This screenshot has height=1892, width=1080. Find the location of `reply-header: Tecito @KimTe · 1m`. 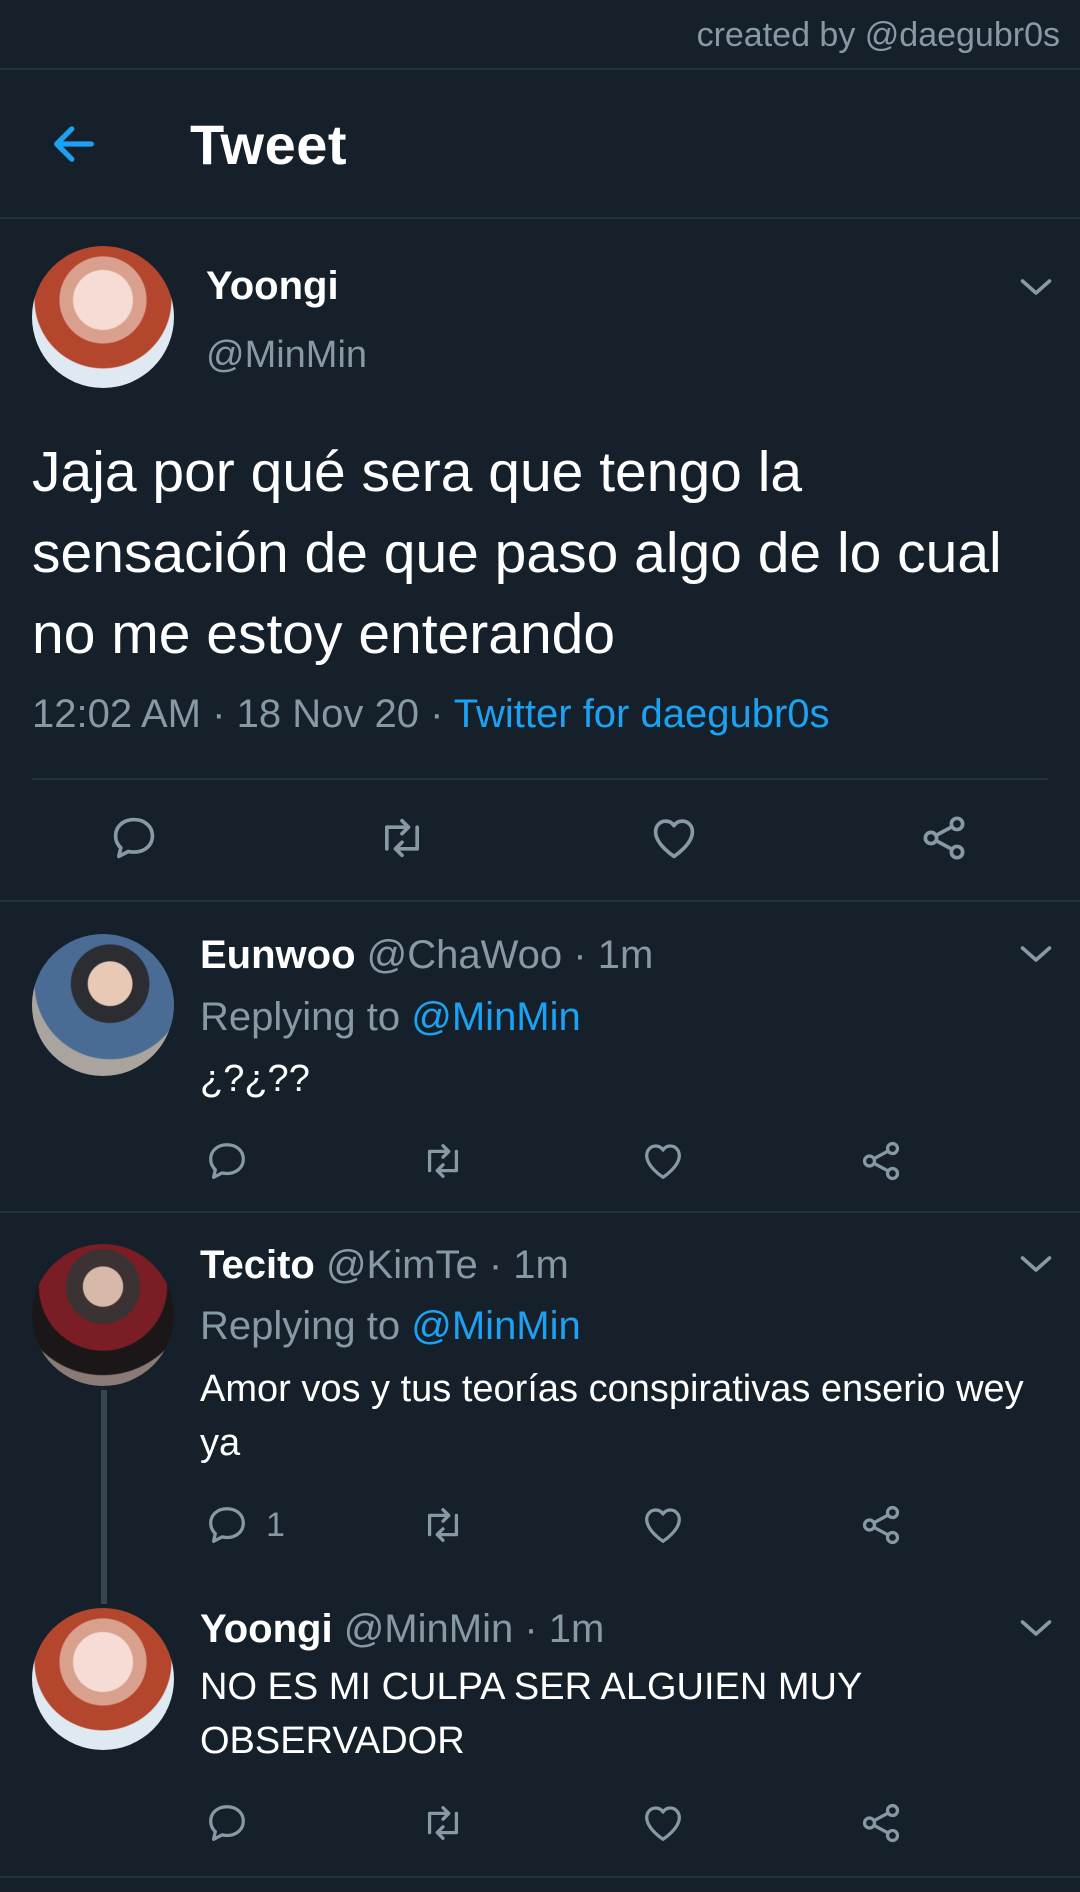

reply-header: Tecito @KimTe · 1m is located at coordinates (384, 1265).